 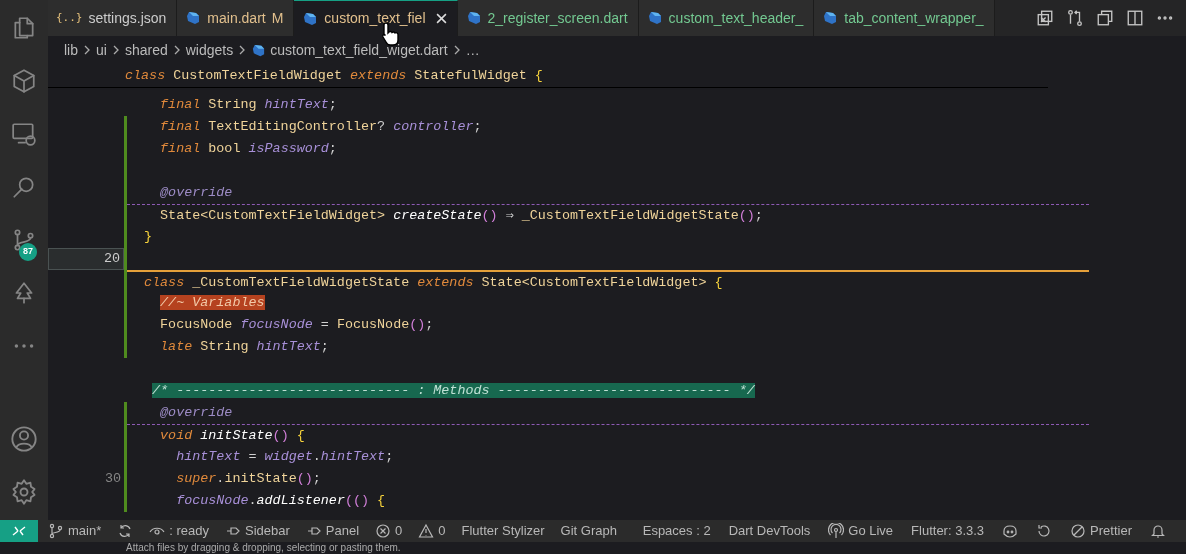 I want to click on code-token: super, so click(x=196, y=478).